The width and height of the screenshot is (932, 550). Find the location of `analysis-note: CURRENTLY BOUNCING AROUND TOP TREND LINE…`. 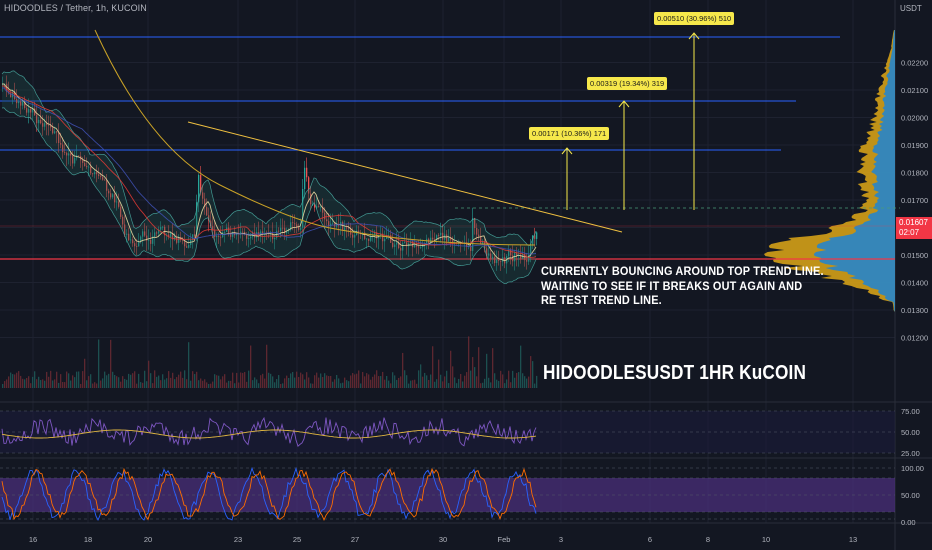

analysis-note: CURRENTLY BOUNCING AROUND TOP TREND LINE… is located at coordinates (682, 286).